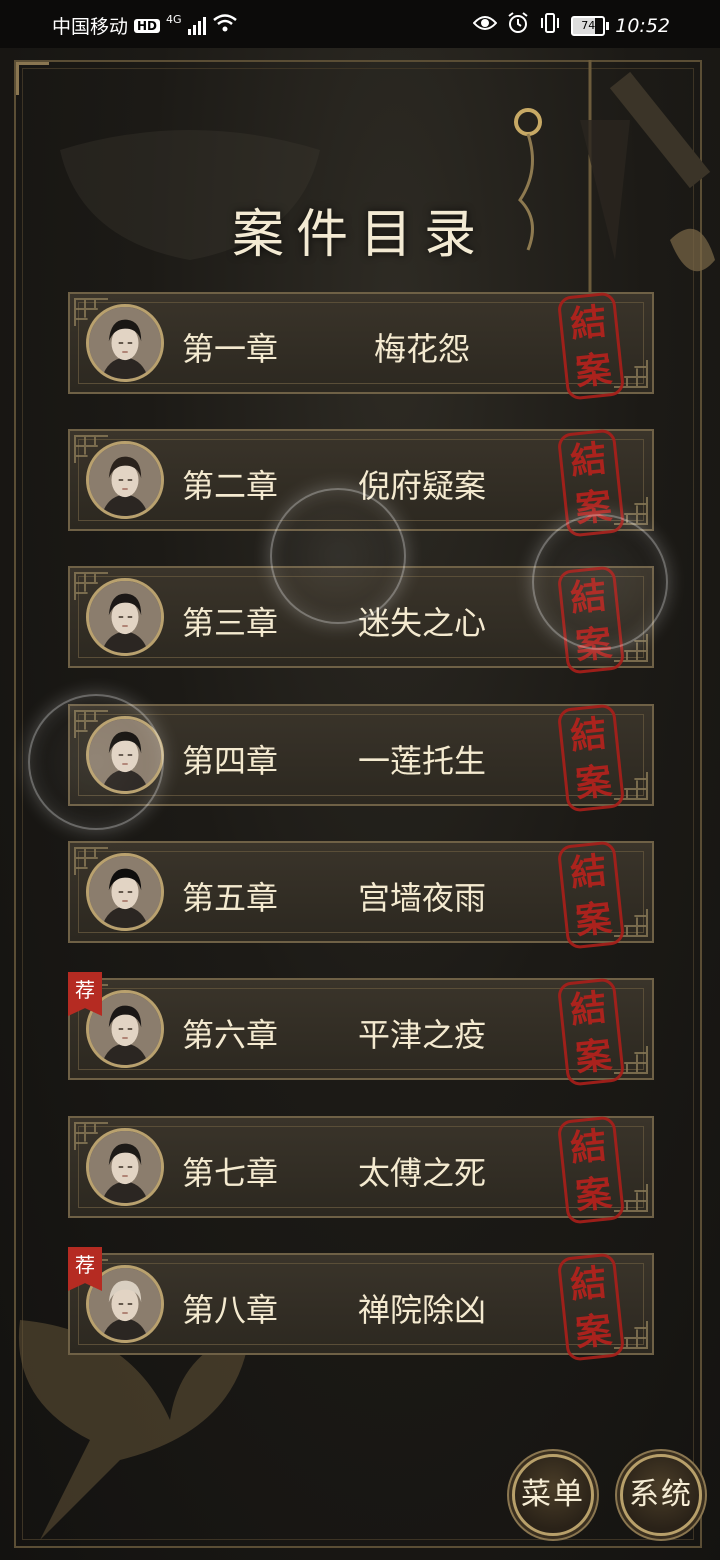  What do you see at coordinates (360, 24) in the screenshot?
I see `status-bar: 中国移动 HD 4G 74 10:52` at bounding box center [360, 24].